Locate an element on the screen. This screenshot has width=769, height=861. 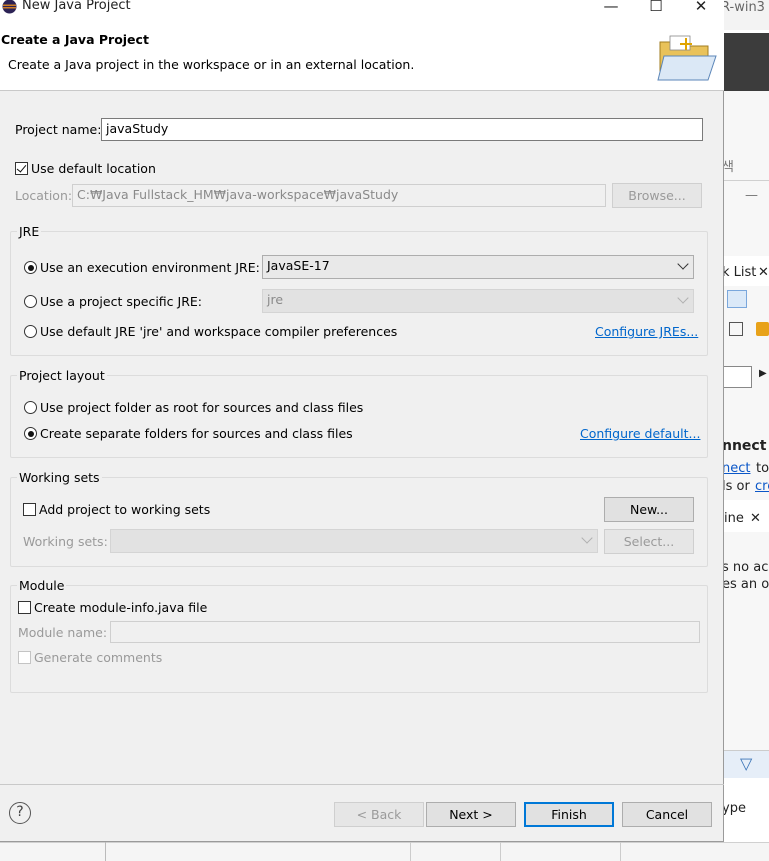
specific-jre-value: jre is located at coordinates (275, 299).